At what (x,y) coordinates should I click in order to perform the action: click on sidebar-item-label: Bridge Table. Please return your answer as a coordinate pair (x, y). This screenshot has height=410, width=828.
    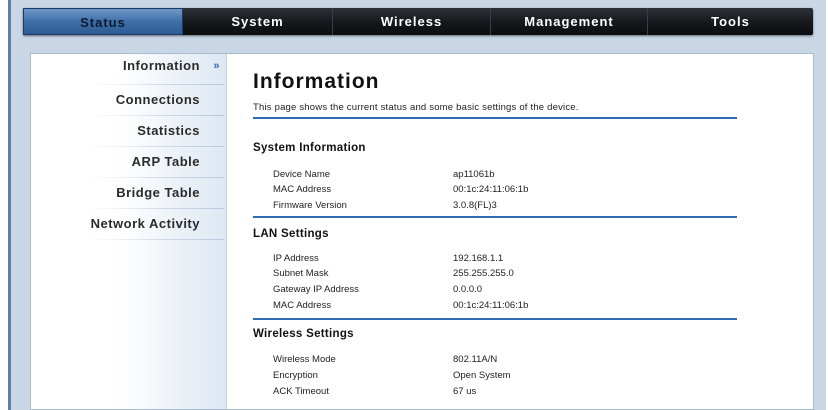
    Looking at the image, I should click on (158, 192).